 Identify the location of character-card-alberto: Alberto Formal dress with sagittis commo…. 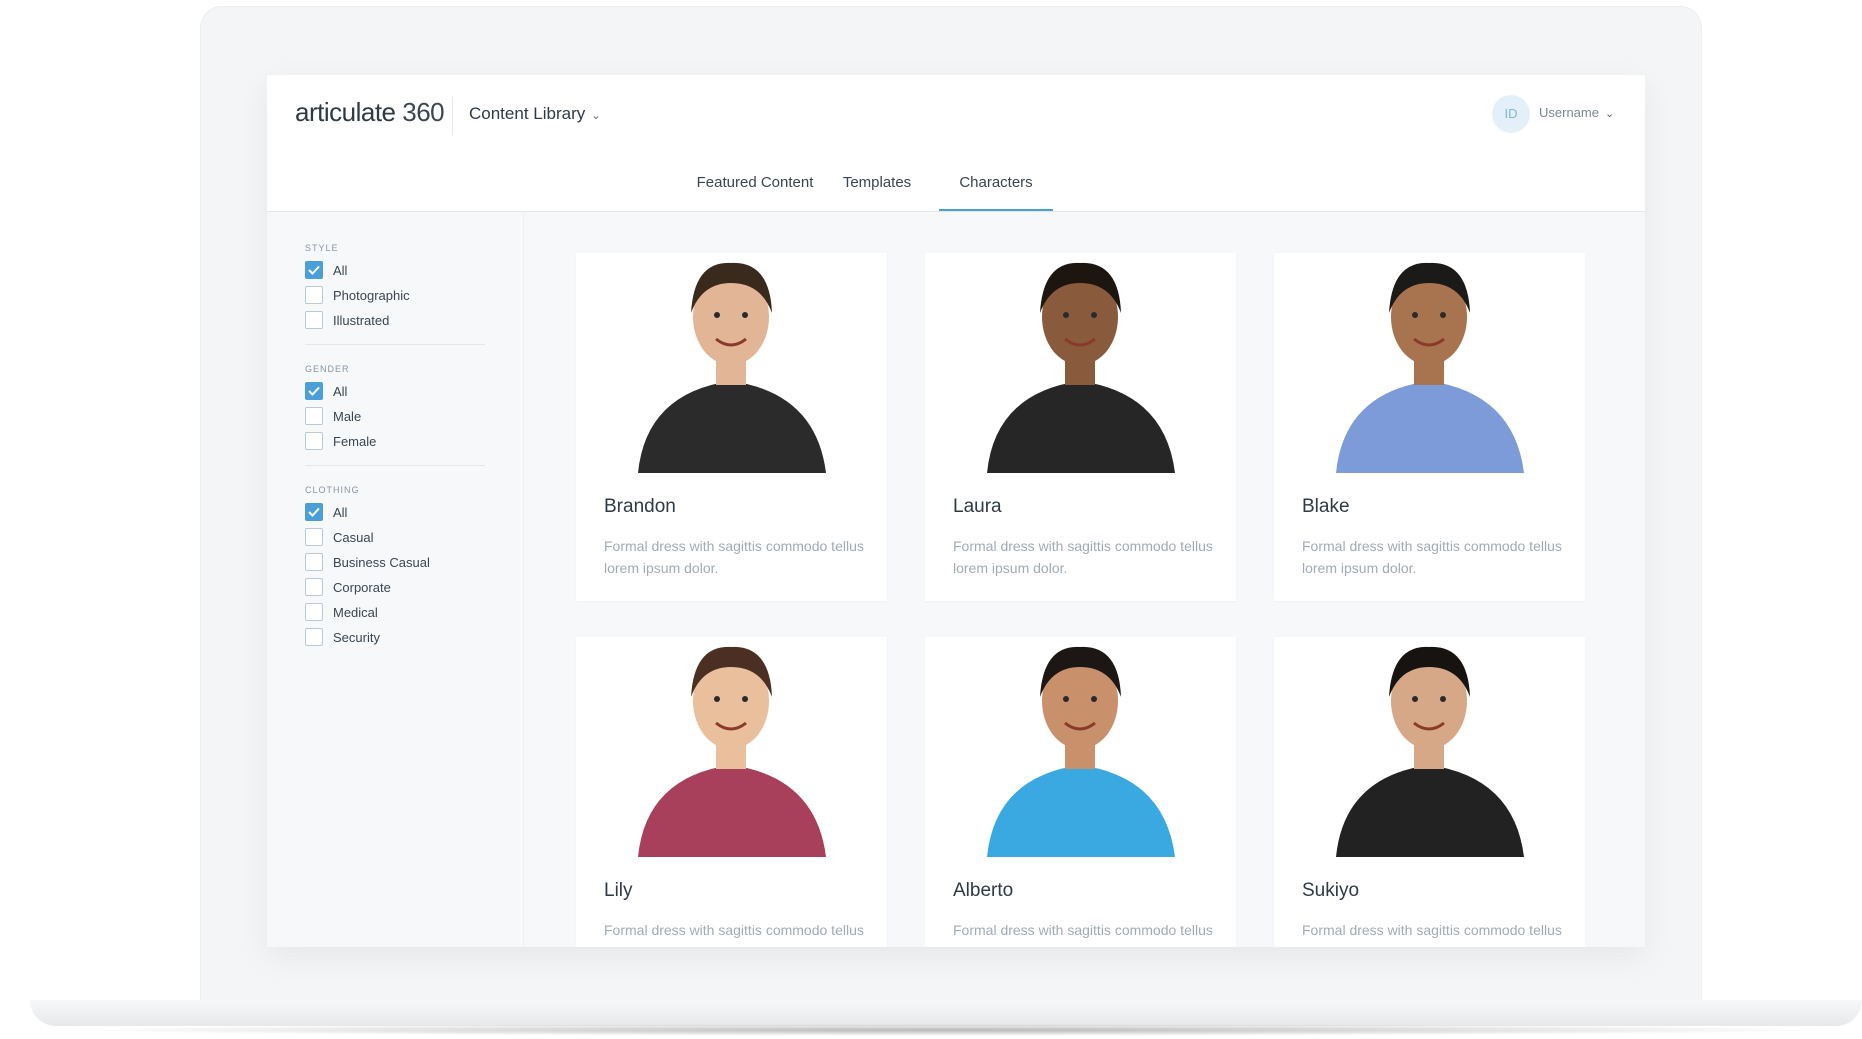
(1080, 792).